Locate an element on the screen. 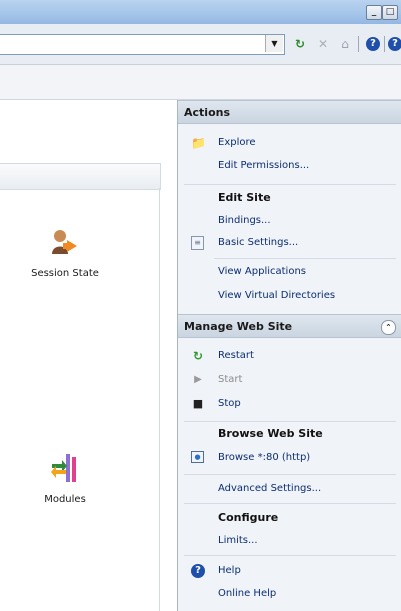 The width and height of the screenshot is (401, 611). address-toolbar: ▼ ↻ ✕ ⌂ ? ? is located at coordinates (200, 44).